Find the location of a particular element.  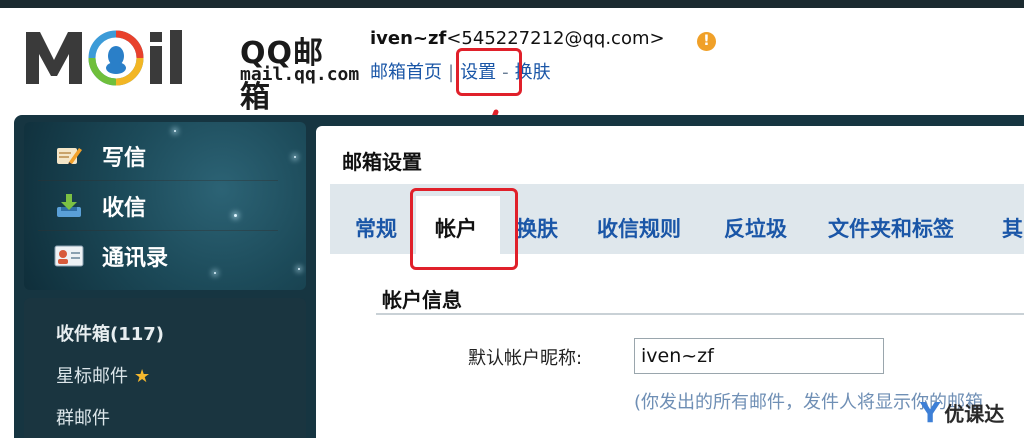

qq-mail-logo: QQ邮箱 mail.qq.com is located at coordinates (191, 69).